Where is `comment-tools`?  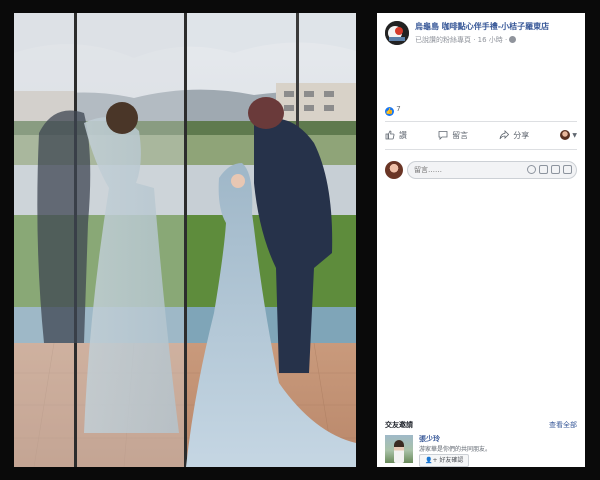
comment-tools is located at coordinates (549, 169).